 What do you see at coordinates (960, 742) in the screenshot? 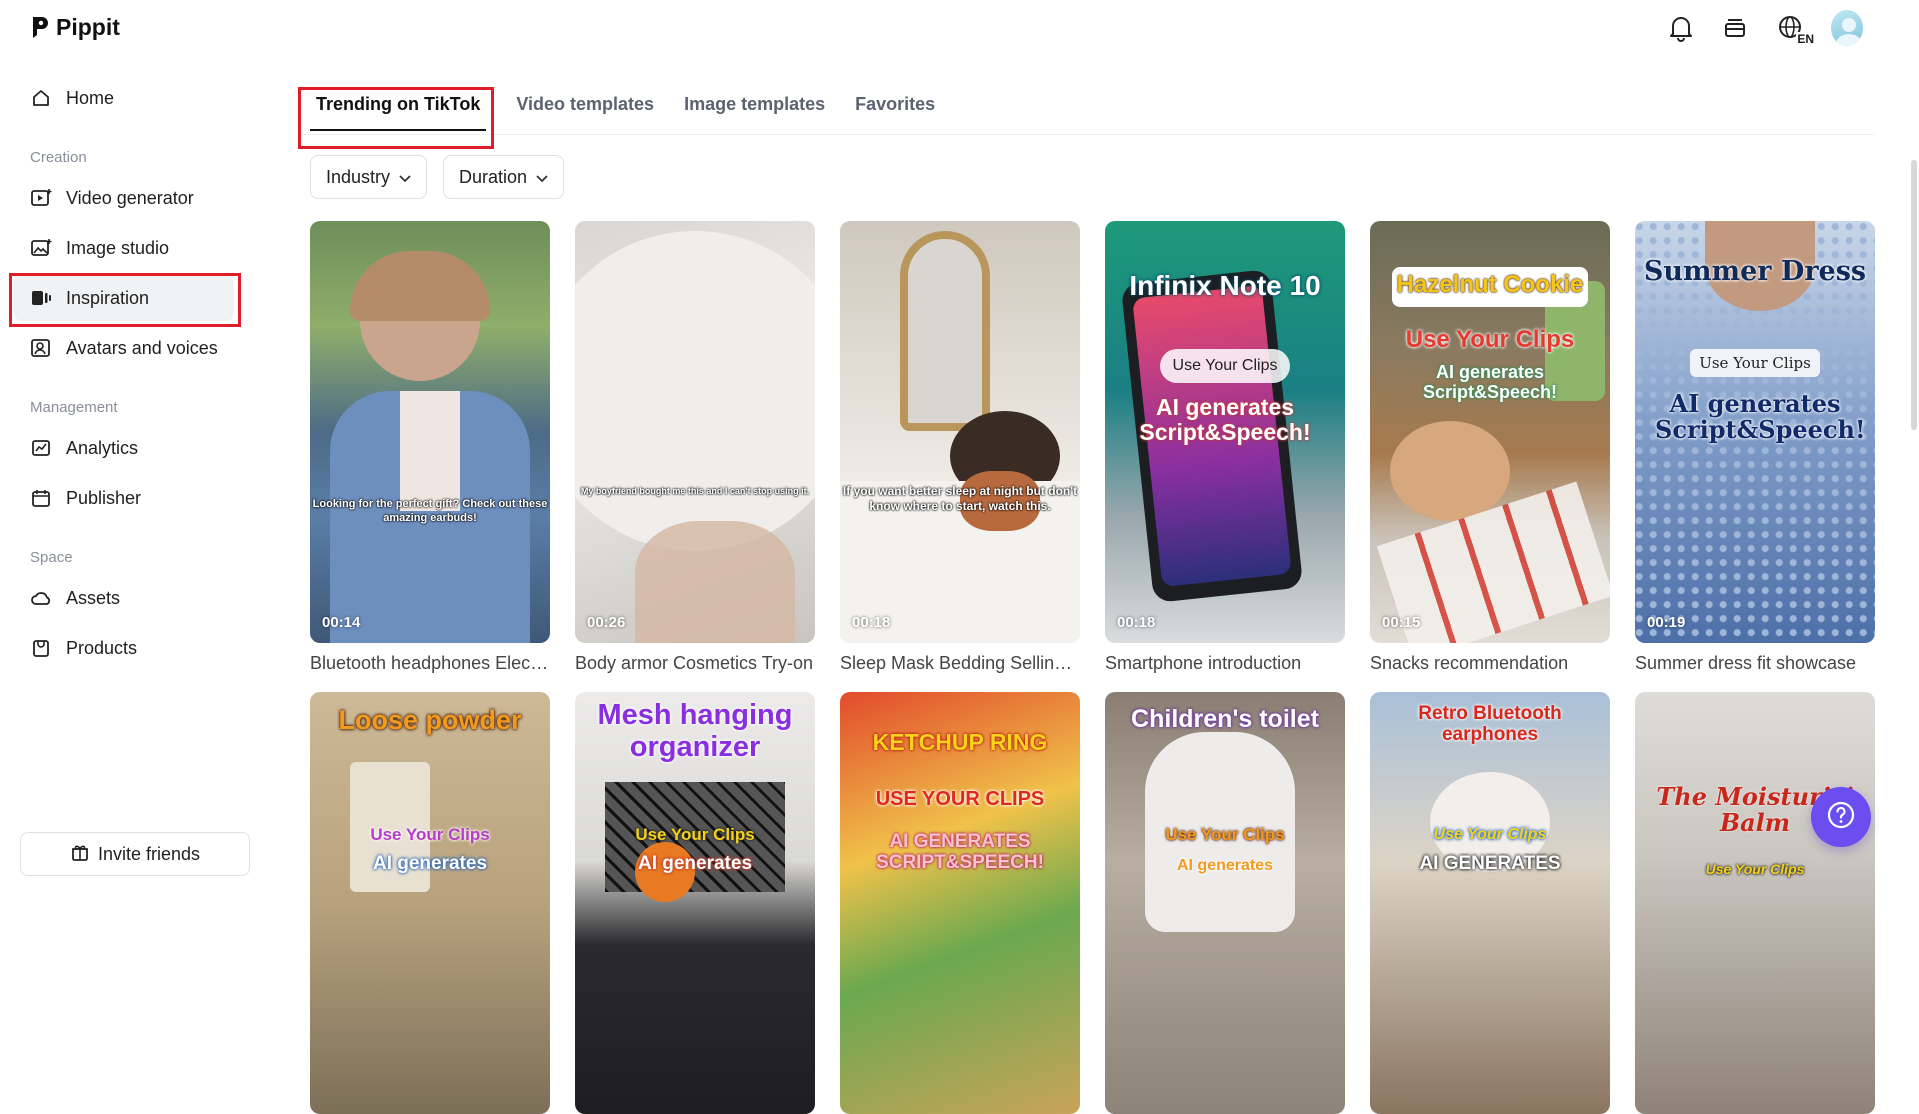
I see `video-overlay-title: KETCHUP RING` at bounding box center [960, 742].